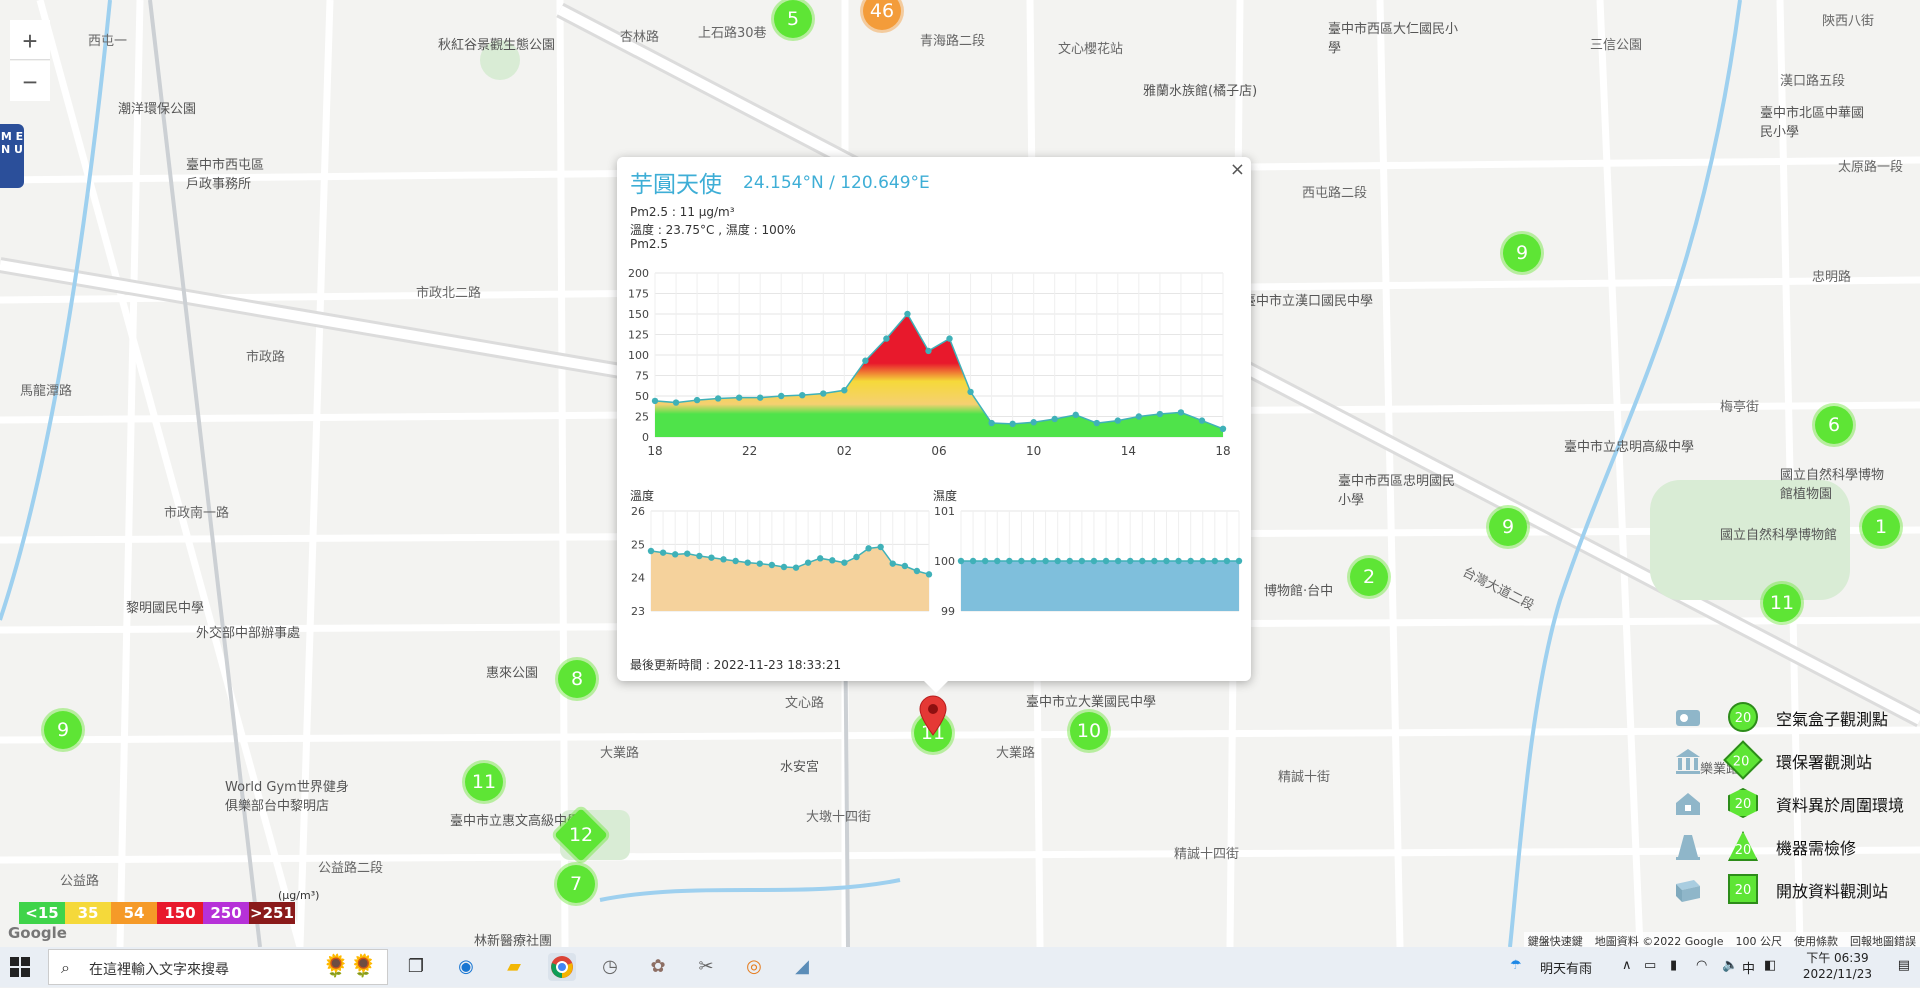  Describe the element at coordinates (1688, 718) in the screenshot. I see `airbox-icon` at that location.